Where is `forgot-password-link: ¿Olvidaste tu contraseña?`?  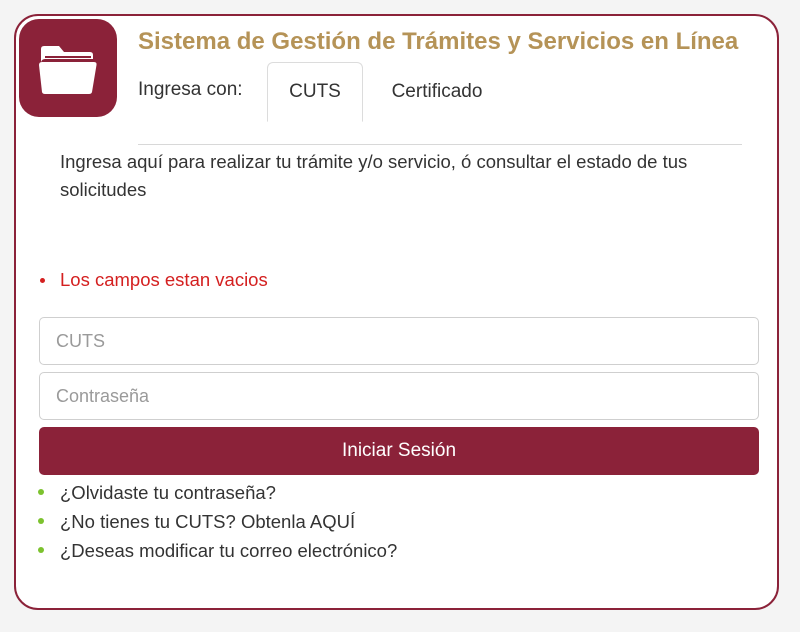
forgot-password-link: ¿Olvidaste tu contraseña? is located at coordinates (168, 492).